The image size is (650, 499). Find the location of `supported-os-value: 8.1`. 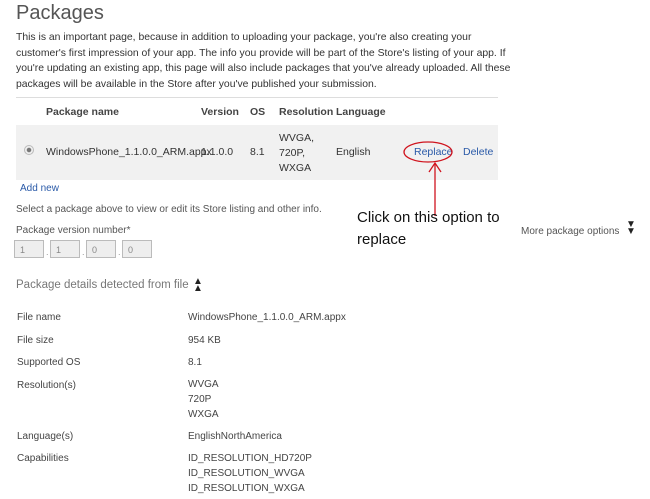

supported-os-value: 8.1 is located at coordinates (195, 362).